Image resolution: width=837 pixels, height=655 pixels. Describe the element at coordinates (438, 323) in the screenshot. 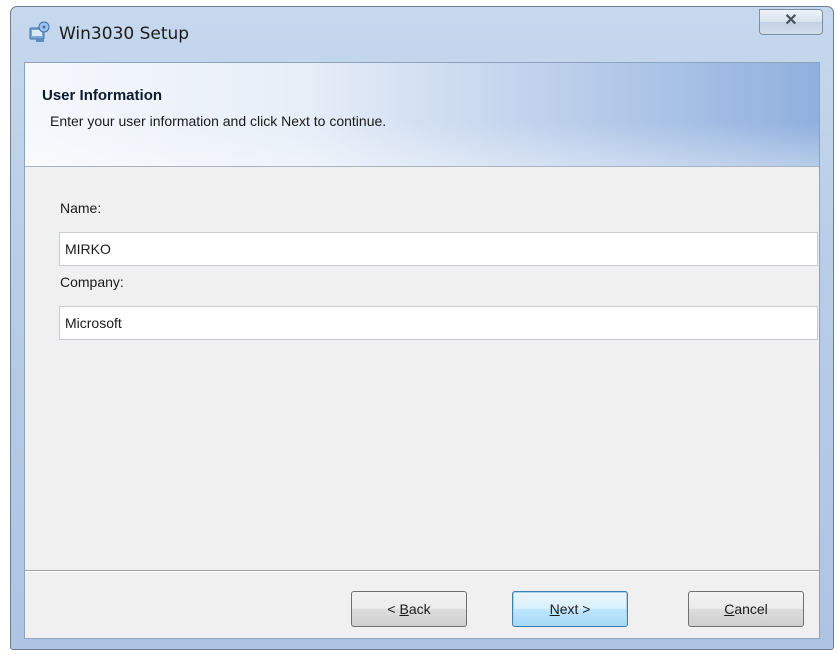

I see `company-field: Microsoft` at that location.